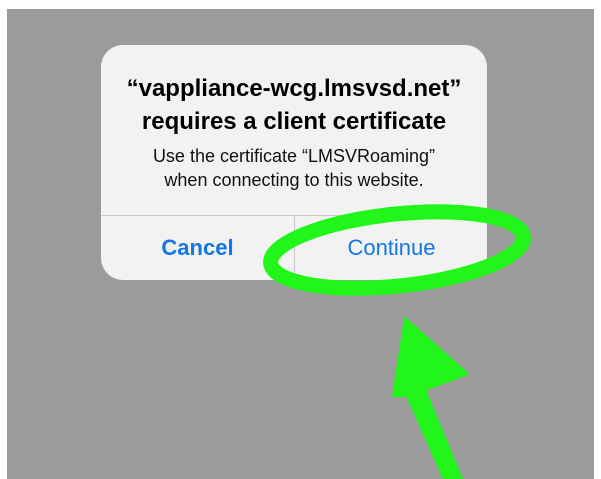 Image resolution: width=601 pixels, height=479 pixels. What do you see at coordinates (391, 248) in the screenshot?
I see `continue-button: Continue` at bounding box center [391, 248].